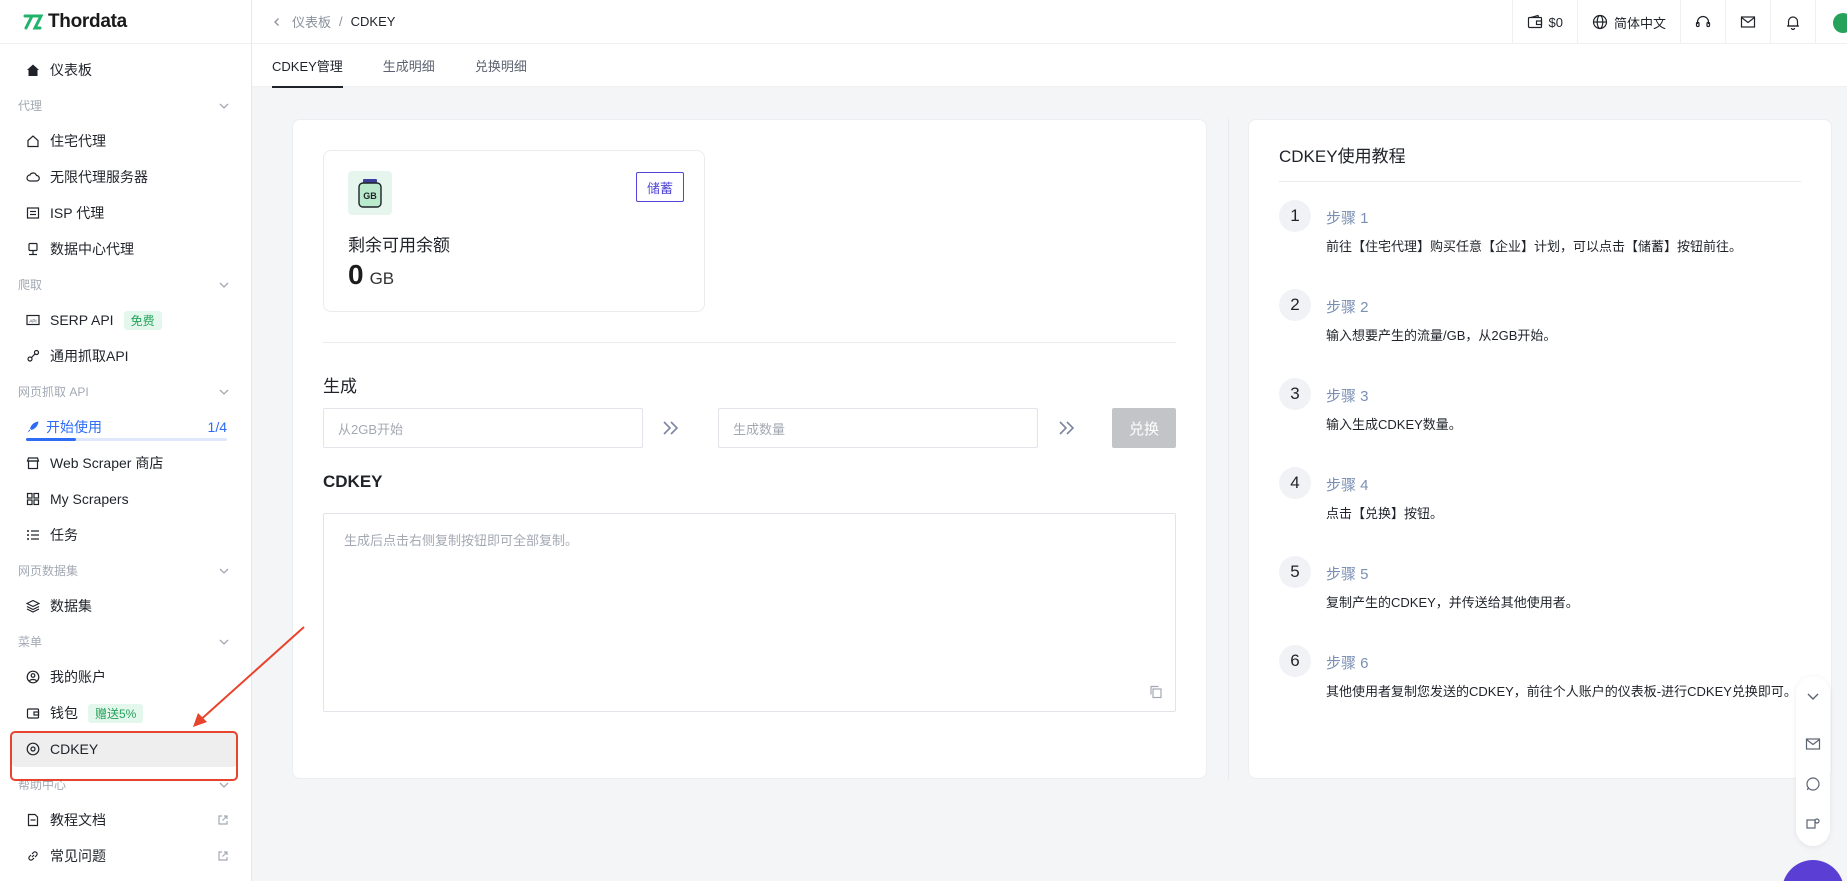 Image resolution: width=1847 pixels, height=881 pixels. Describe the element at coordinates (1441, 335) in the screenshot. I see `step-description: 输入想要产生的流量/GB，从2GB开始。` at that location.